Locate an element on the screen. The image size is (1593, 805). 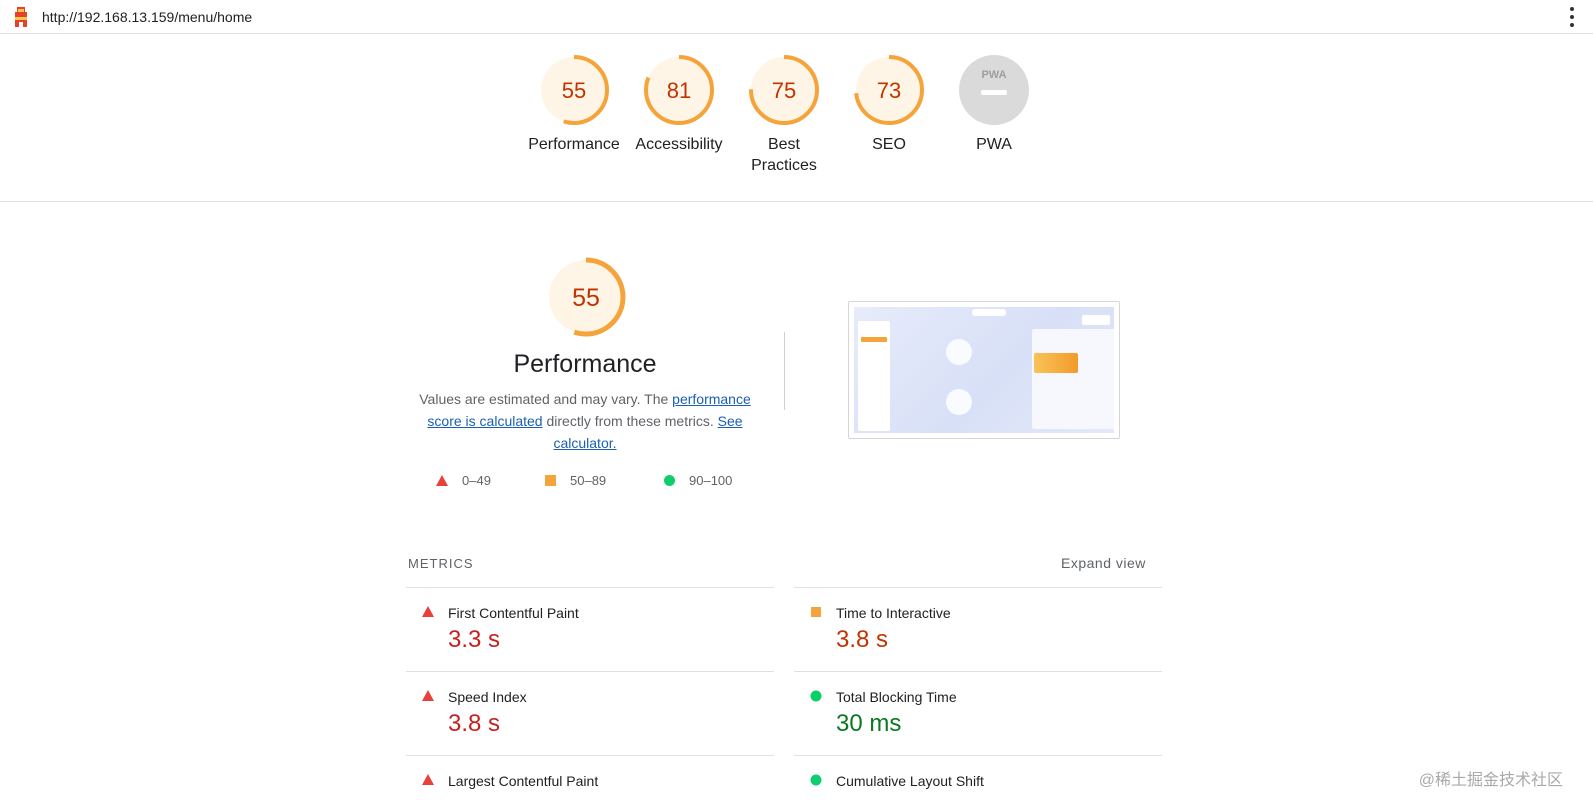
metric-time-to-interactive: Time to Interactive 3.8 s is located at coordinates (978, 629).